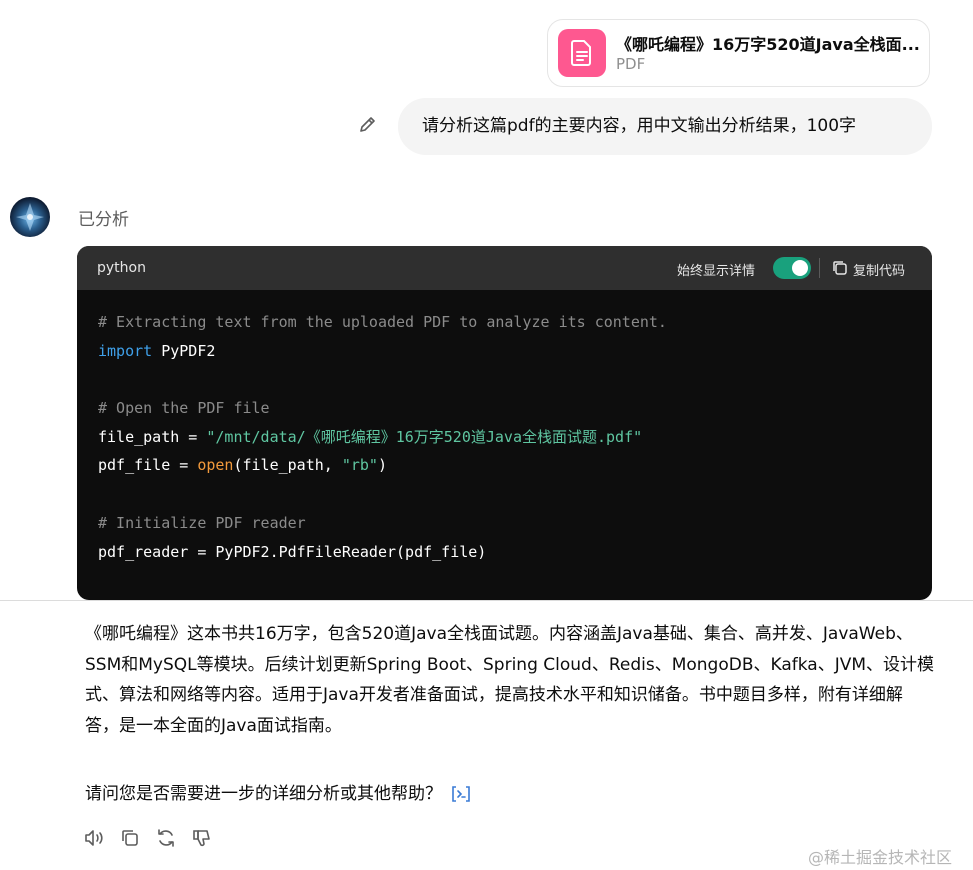  What do you see at coordinates (184, 350) in the screenshot?
I see `code-token: PyPDF2` at bounding box center [184, 350].